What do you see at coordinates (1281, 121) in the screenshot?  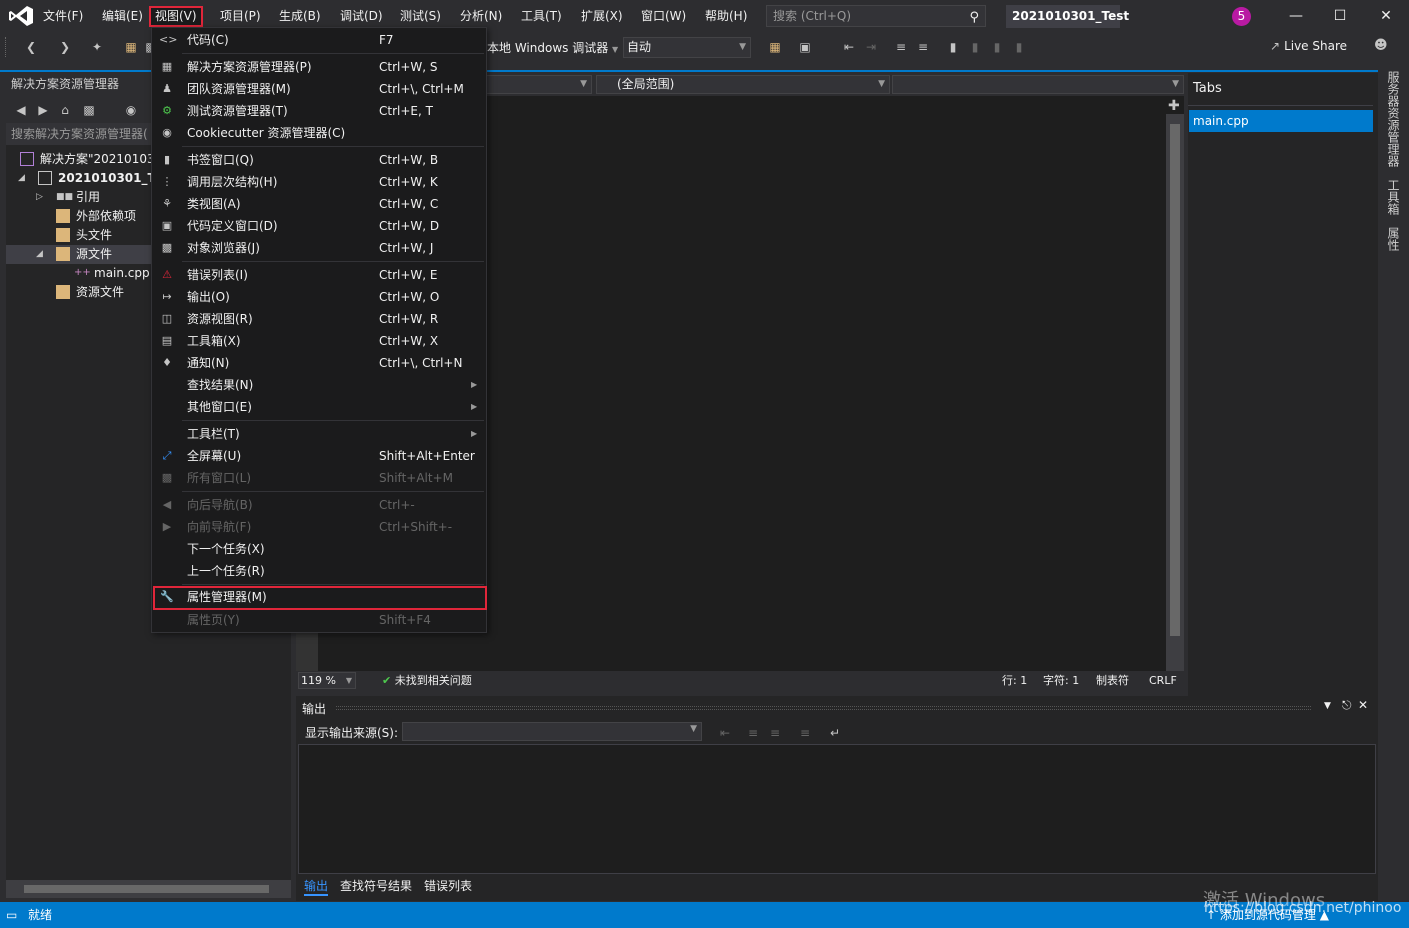 I see `tab-main-cpp: main.cpp` at bounding box center [1281, 121].